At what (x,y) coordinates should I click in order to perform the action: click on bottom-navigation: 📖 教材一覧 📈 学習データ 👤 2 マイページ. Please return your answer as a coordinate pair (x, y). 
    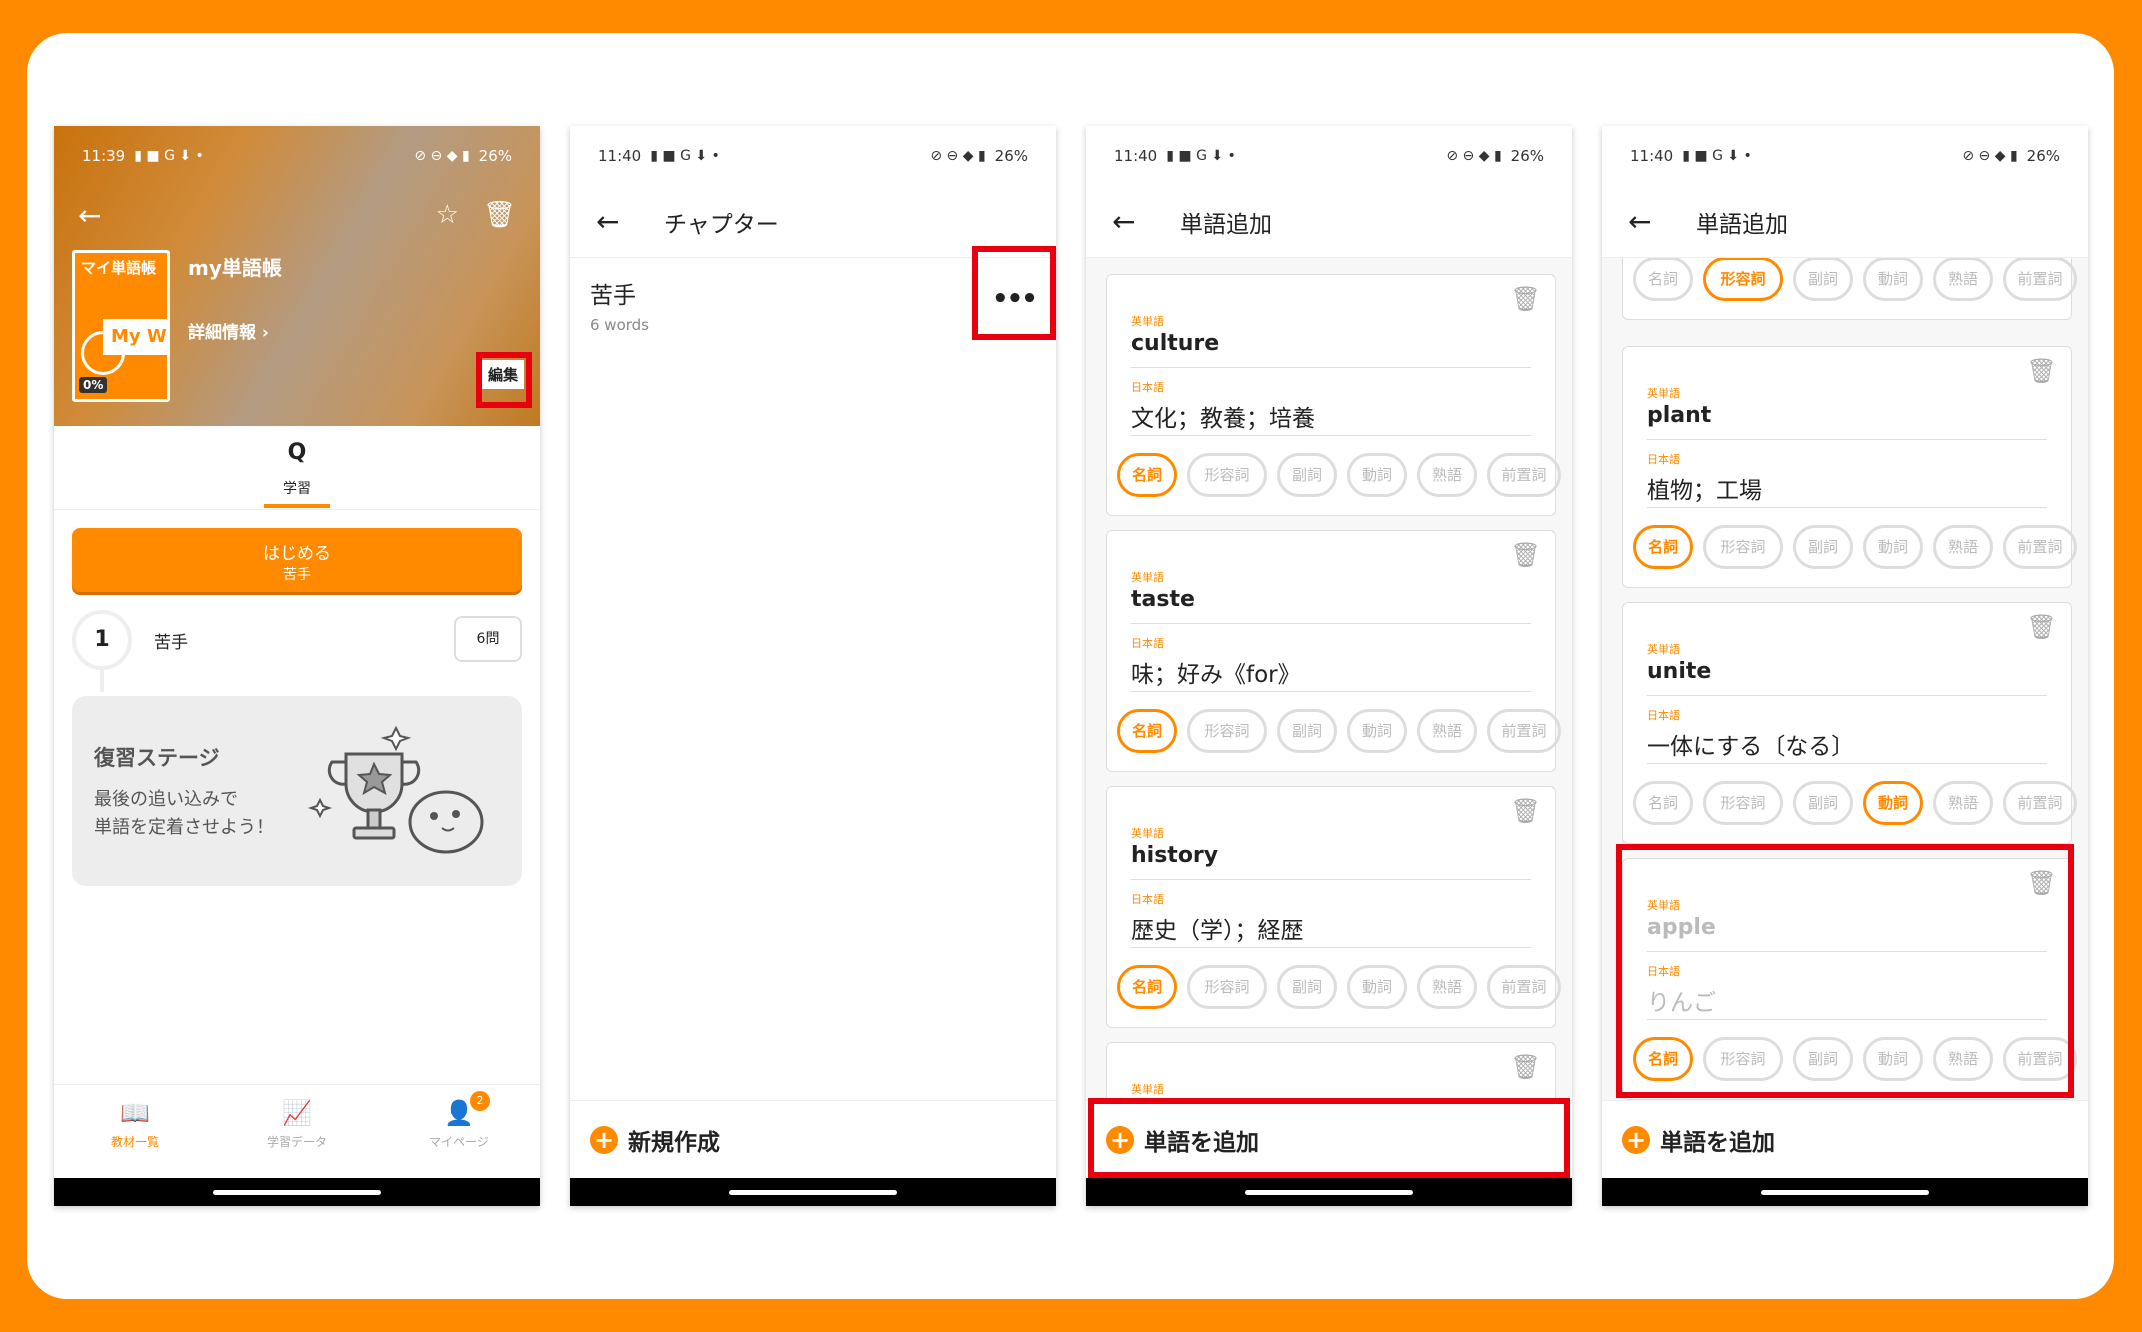
    Looking at the image, I should click on (297, 1131).